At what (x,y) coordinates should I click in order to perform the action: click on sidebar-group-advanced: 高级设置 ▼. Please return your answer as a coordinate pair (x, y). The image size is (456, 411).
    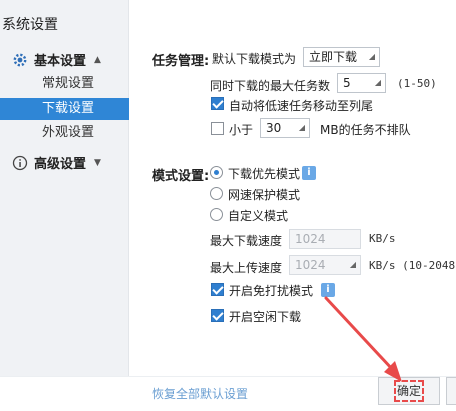
    Looking at the image, I should click on (56, 162).